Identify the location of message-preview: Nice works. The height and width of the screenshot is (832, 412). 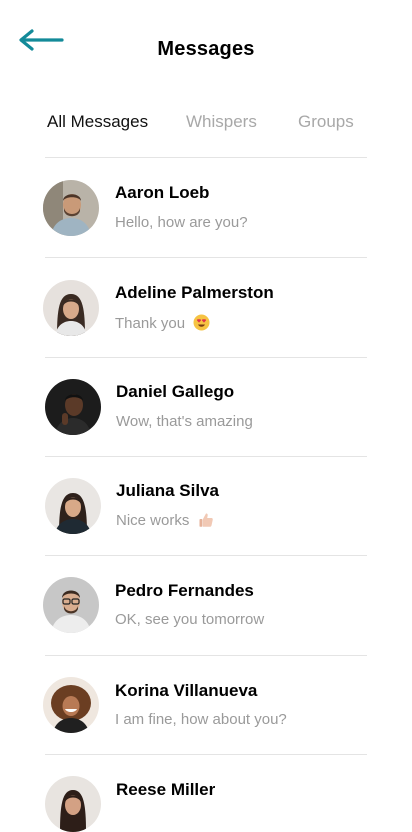
(165, 522).